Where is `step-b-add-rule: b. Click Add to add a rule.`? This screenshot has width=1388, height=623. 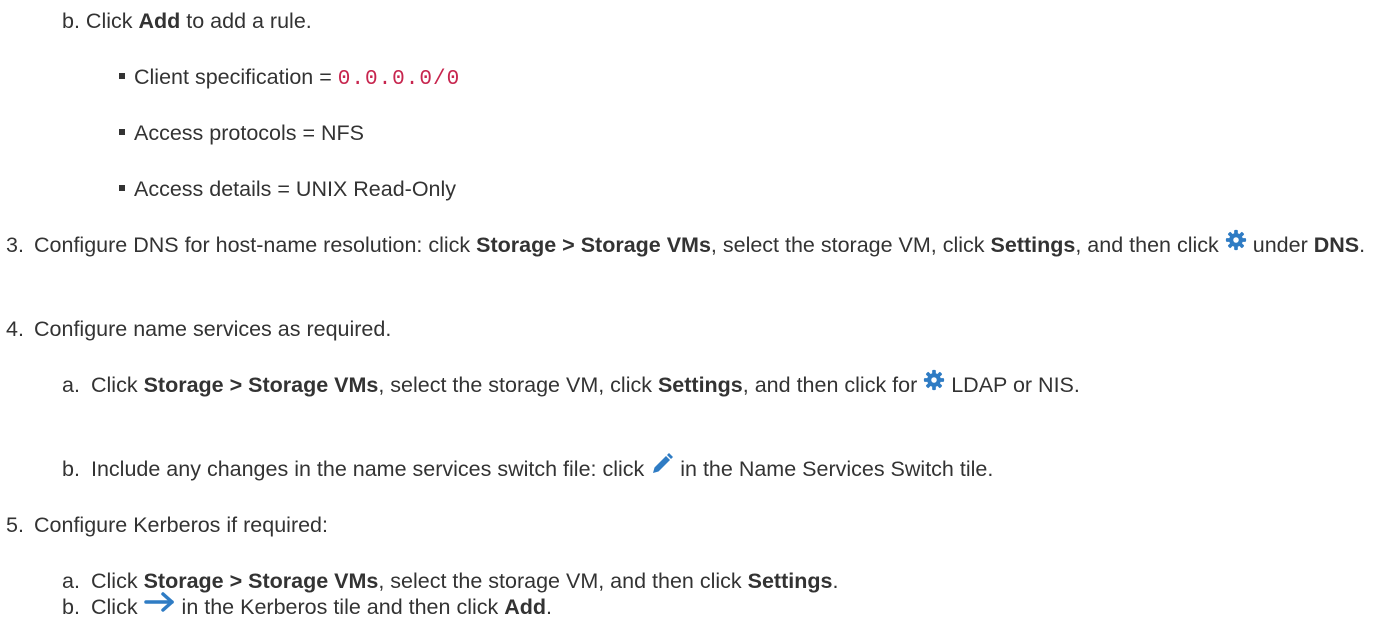 step-b-add-rule: b. Click Add to add a rule. is located at coordinates (187, 21).